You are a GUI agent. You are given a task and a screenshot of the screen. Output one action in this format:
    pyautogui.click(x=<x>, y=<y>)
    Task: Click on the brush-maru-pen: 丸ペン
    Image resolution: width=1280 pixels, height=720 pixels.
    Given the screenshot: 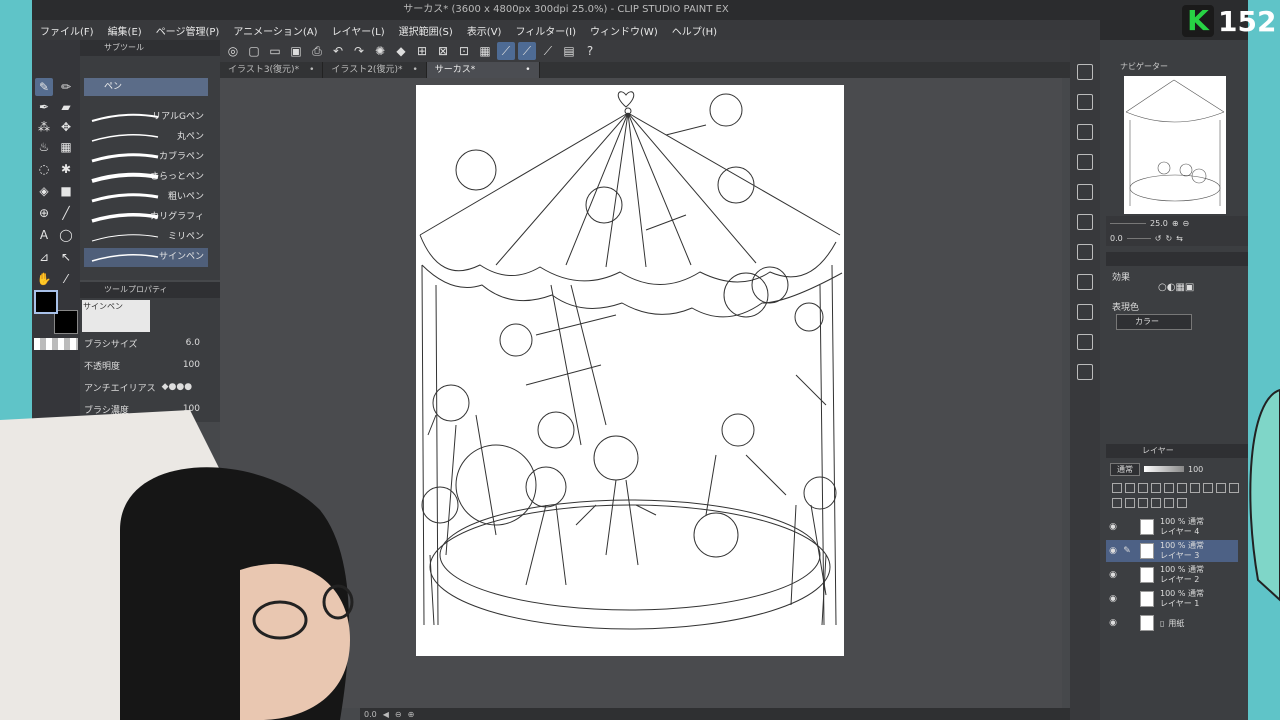 What is the action you would take?
    pyautogui.click(x=146, y=137)
    